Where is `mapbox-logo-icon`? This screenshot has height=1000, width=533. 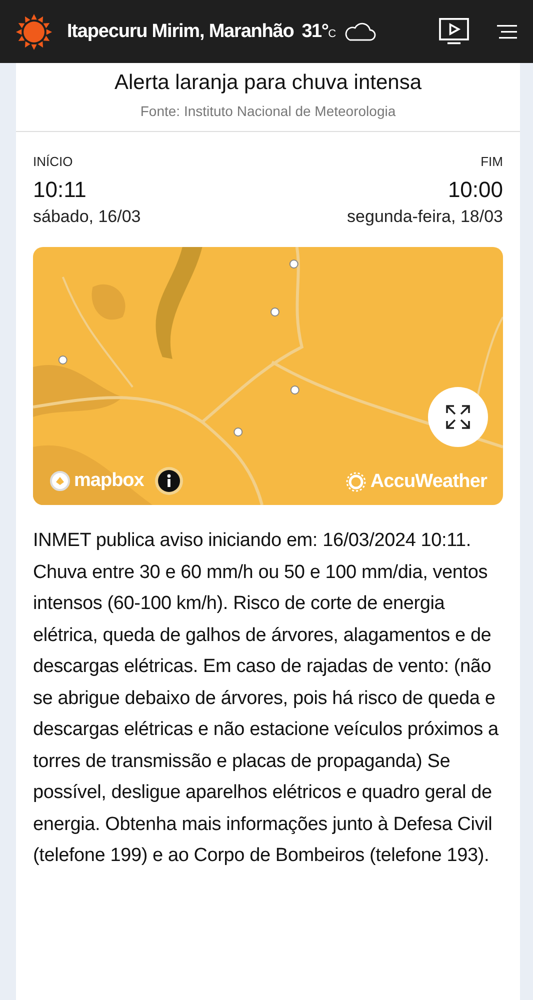 mapbox-logo-icon is located at coordinates (60, 481).